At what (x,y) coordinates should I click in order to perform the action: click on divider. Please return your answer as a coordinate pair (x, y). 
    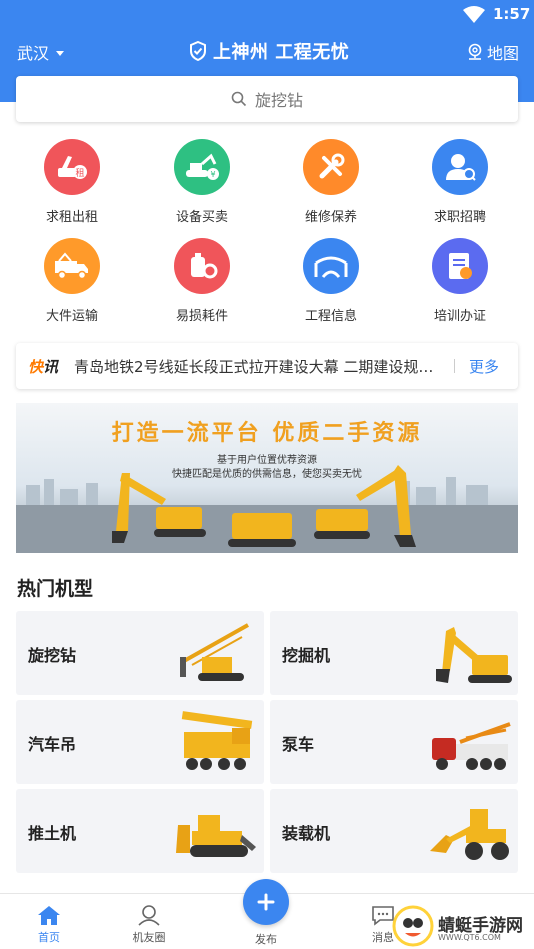
    Looking at the image, I should click on (455, 366).